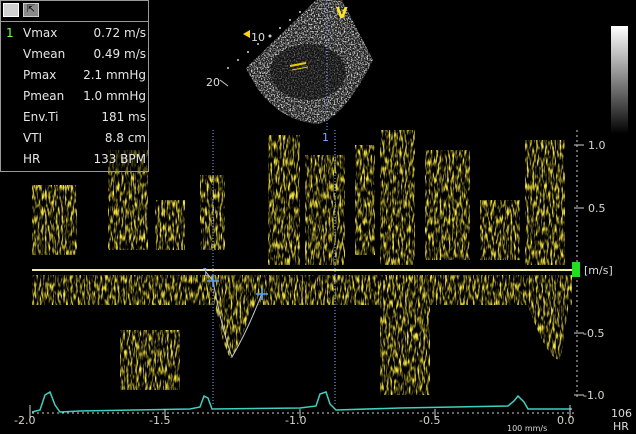 The image size is (636, 434). I want to click on baseline-indicator, so click(576, 269).